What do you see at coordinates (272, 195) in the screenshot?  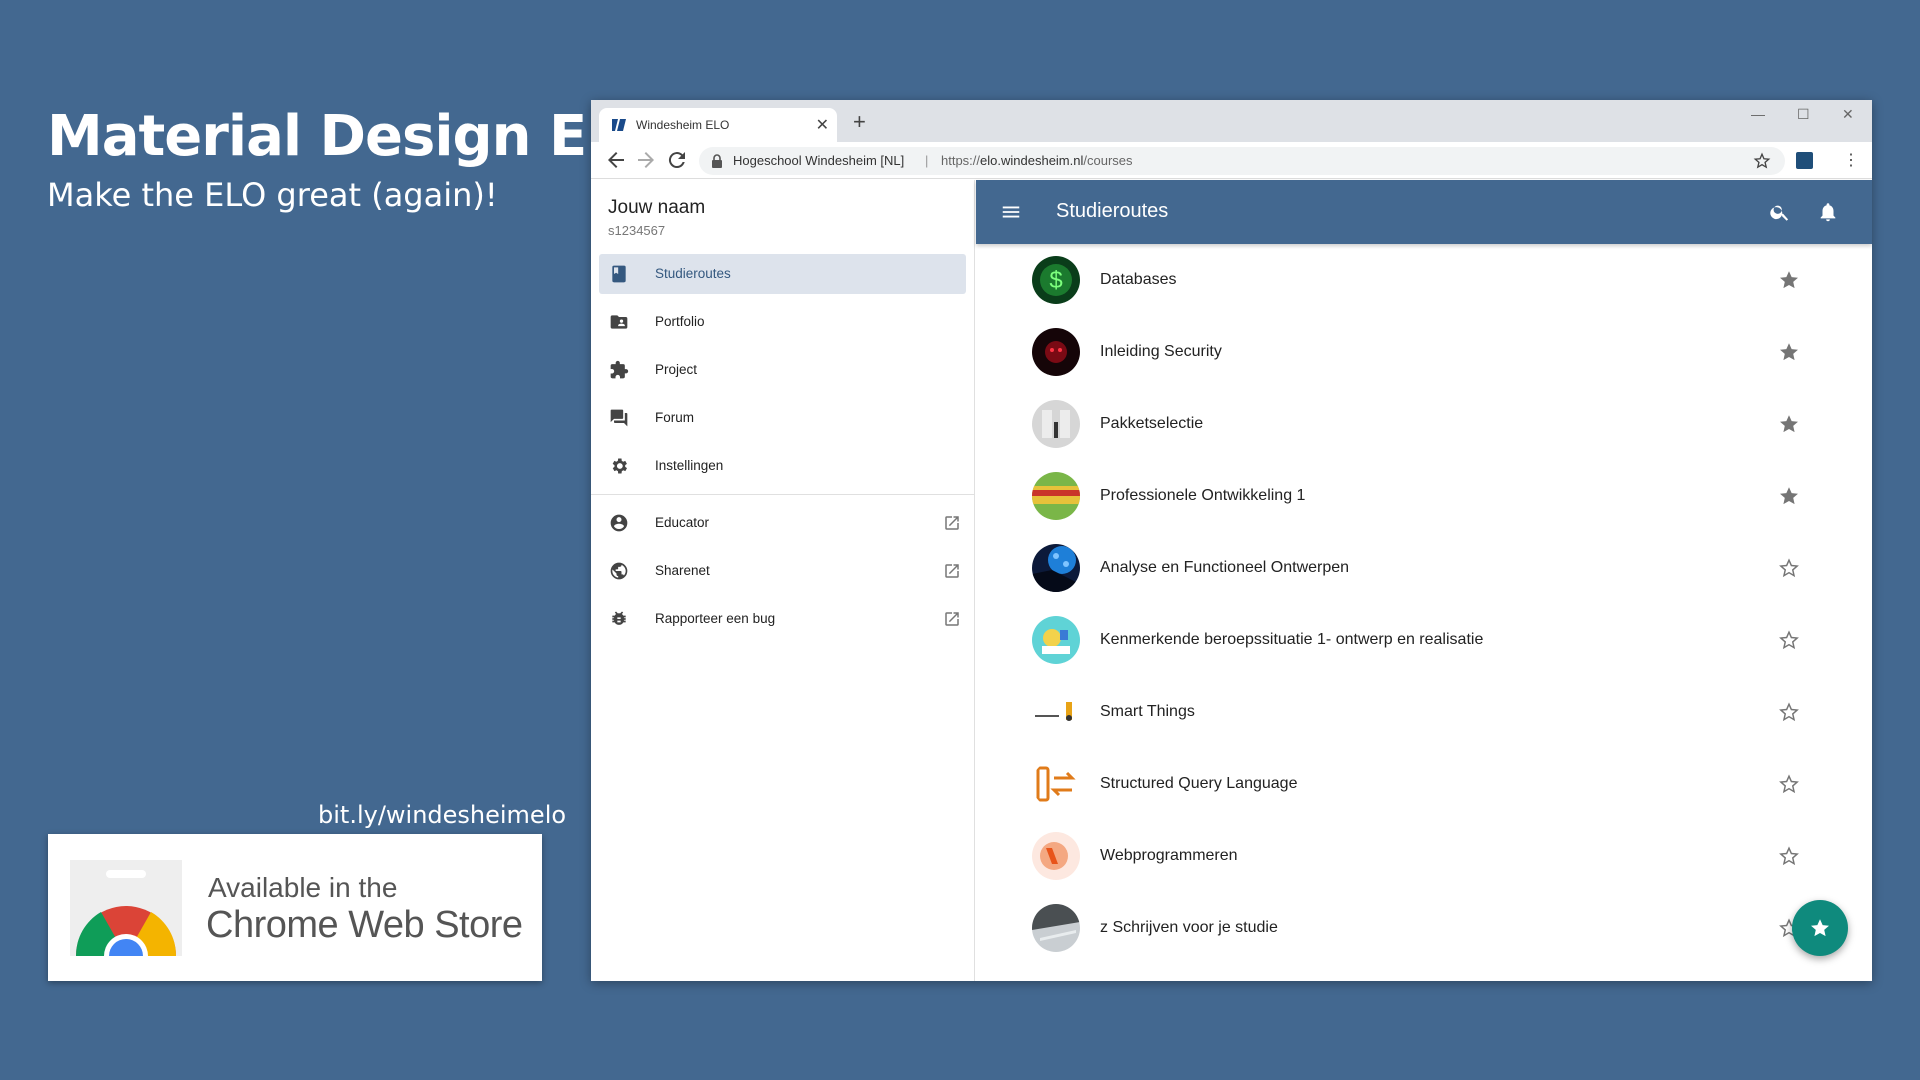 I see `promo-subtitle: Make the ELO great (again)!` at bounding box center [272, 195].